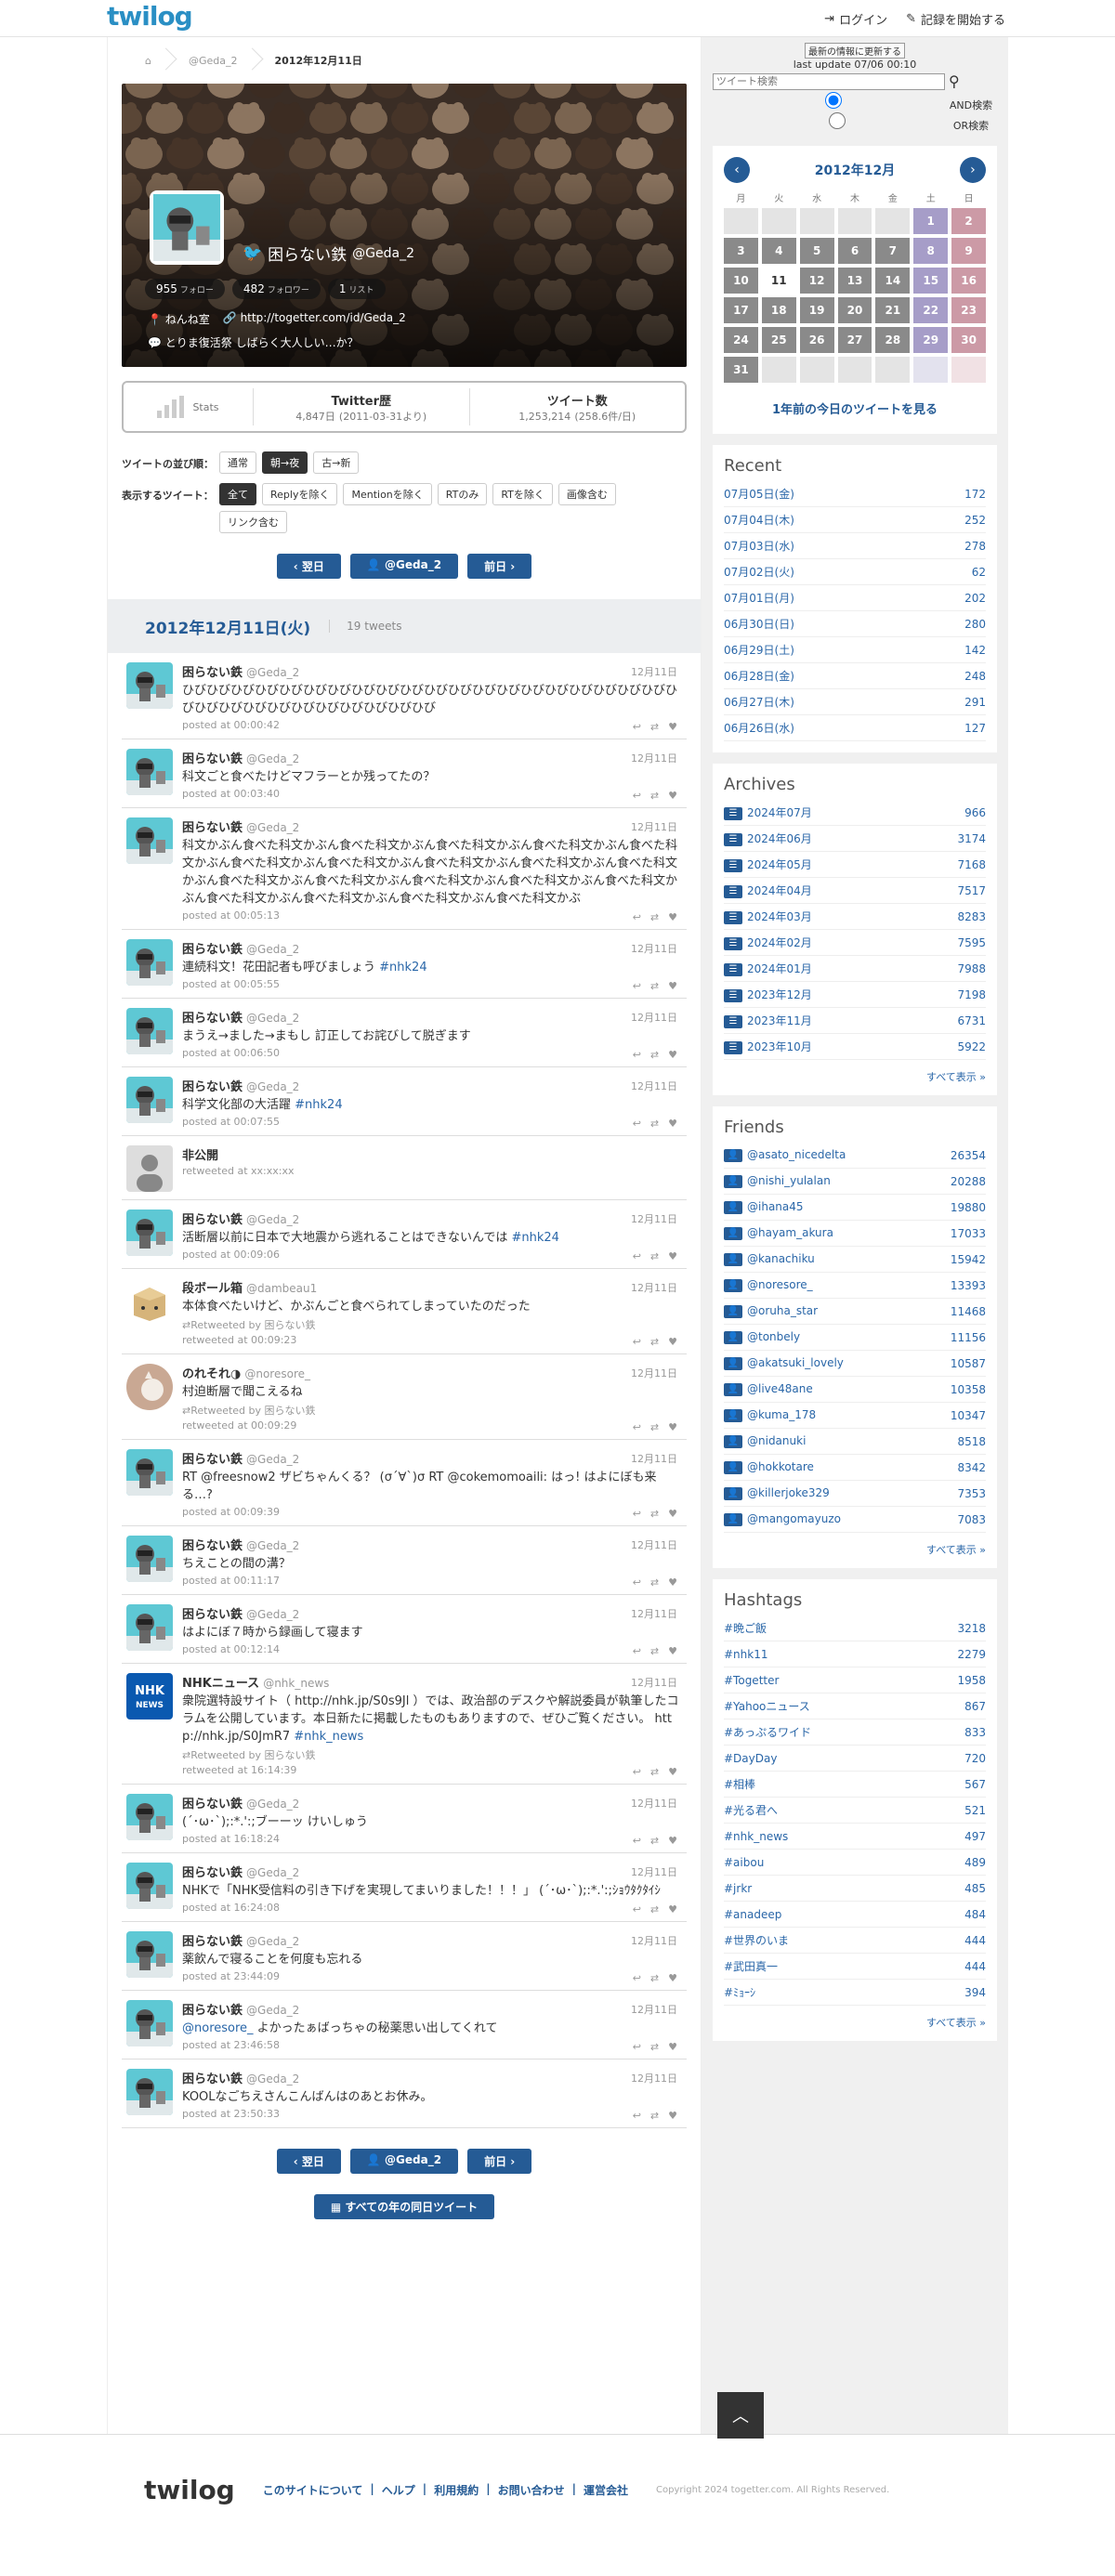 Image resolution: width=1115 pixels, height=2576 pixels. Describe the element at coordinates (741, 340) in the screenshot. I see `calendar-day: 24` at that location.